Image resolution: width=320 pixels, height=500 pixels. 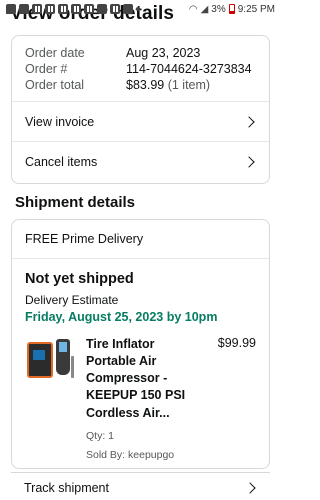 I want to click on order-total-value-wrap: $83.99 (1 item), so click(x=168, y=85).